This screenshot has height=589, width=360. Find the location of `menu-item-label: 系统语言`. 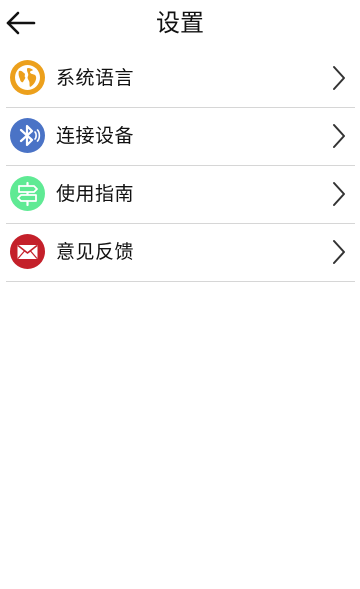

menu-item-label: 系统语言 is located at coordinates (95, 78).